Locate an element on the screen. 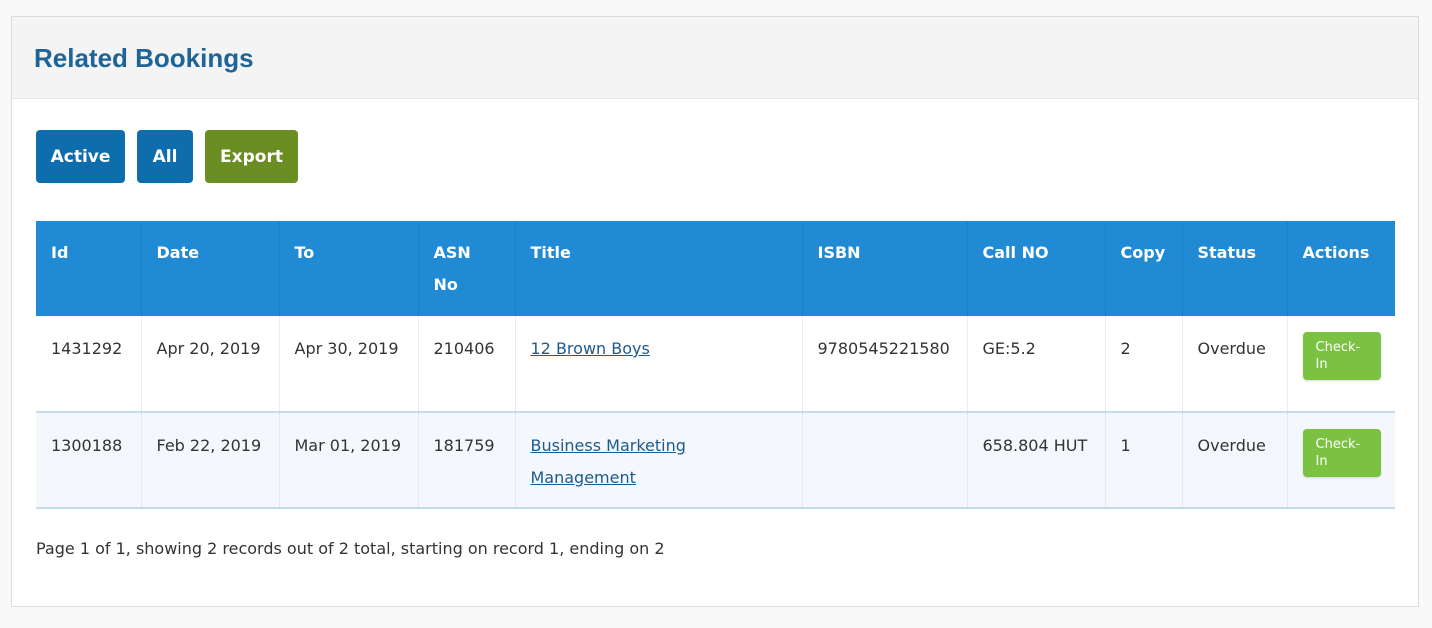 This screenshot has width=1432, height=628. toolbar: Active All Export is located at coordinates (167, 156).